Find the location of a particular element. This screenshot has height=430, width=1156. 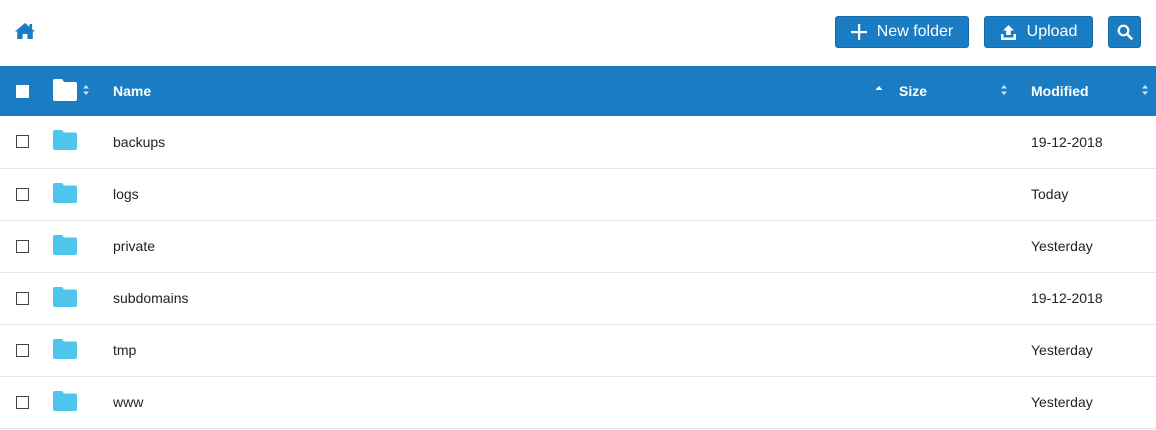

header-select-all-cell is located at coordinates (26, 91).